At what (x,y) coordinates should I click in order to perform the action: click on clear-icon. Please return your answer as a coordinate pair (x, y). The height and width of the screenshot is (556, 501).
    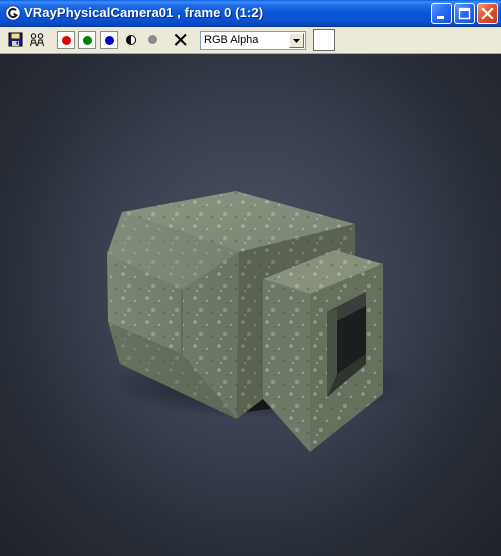
    Looking at the image, I should click on (180, 39).